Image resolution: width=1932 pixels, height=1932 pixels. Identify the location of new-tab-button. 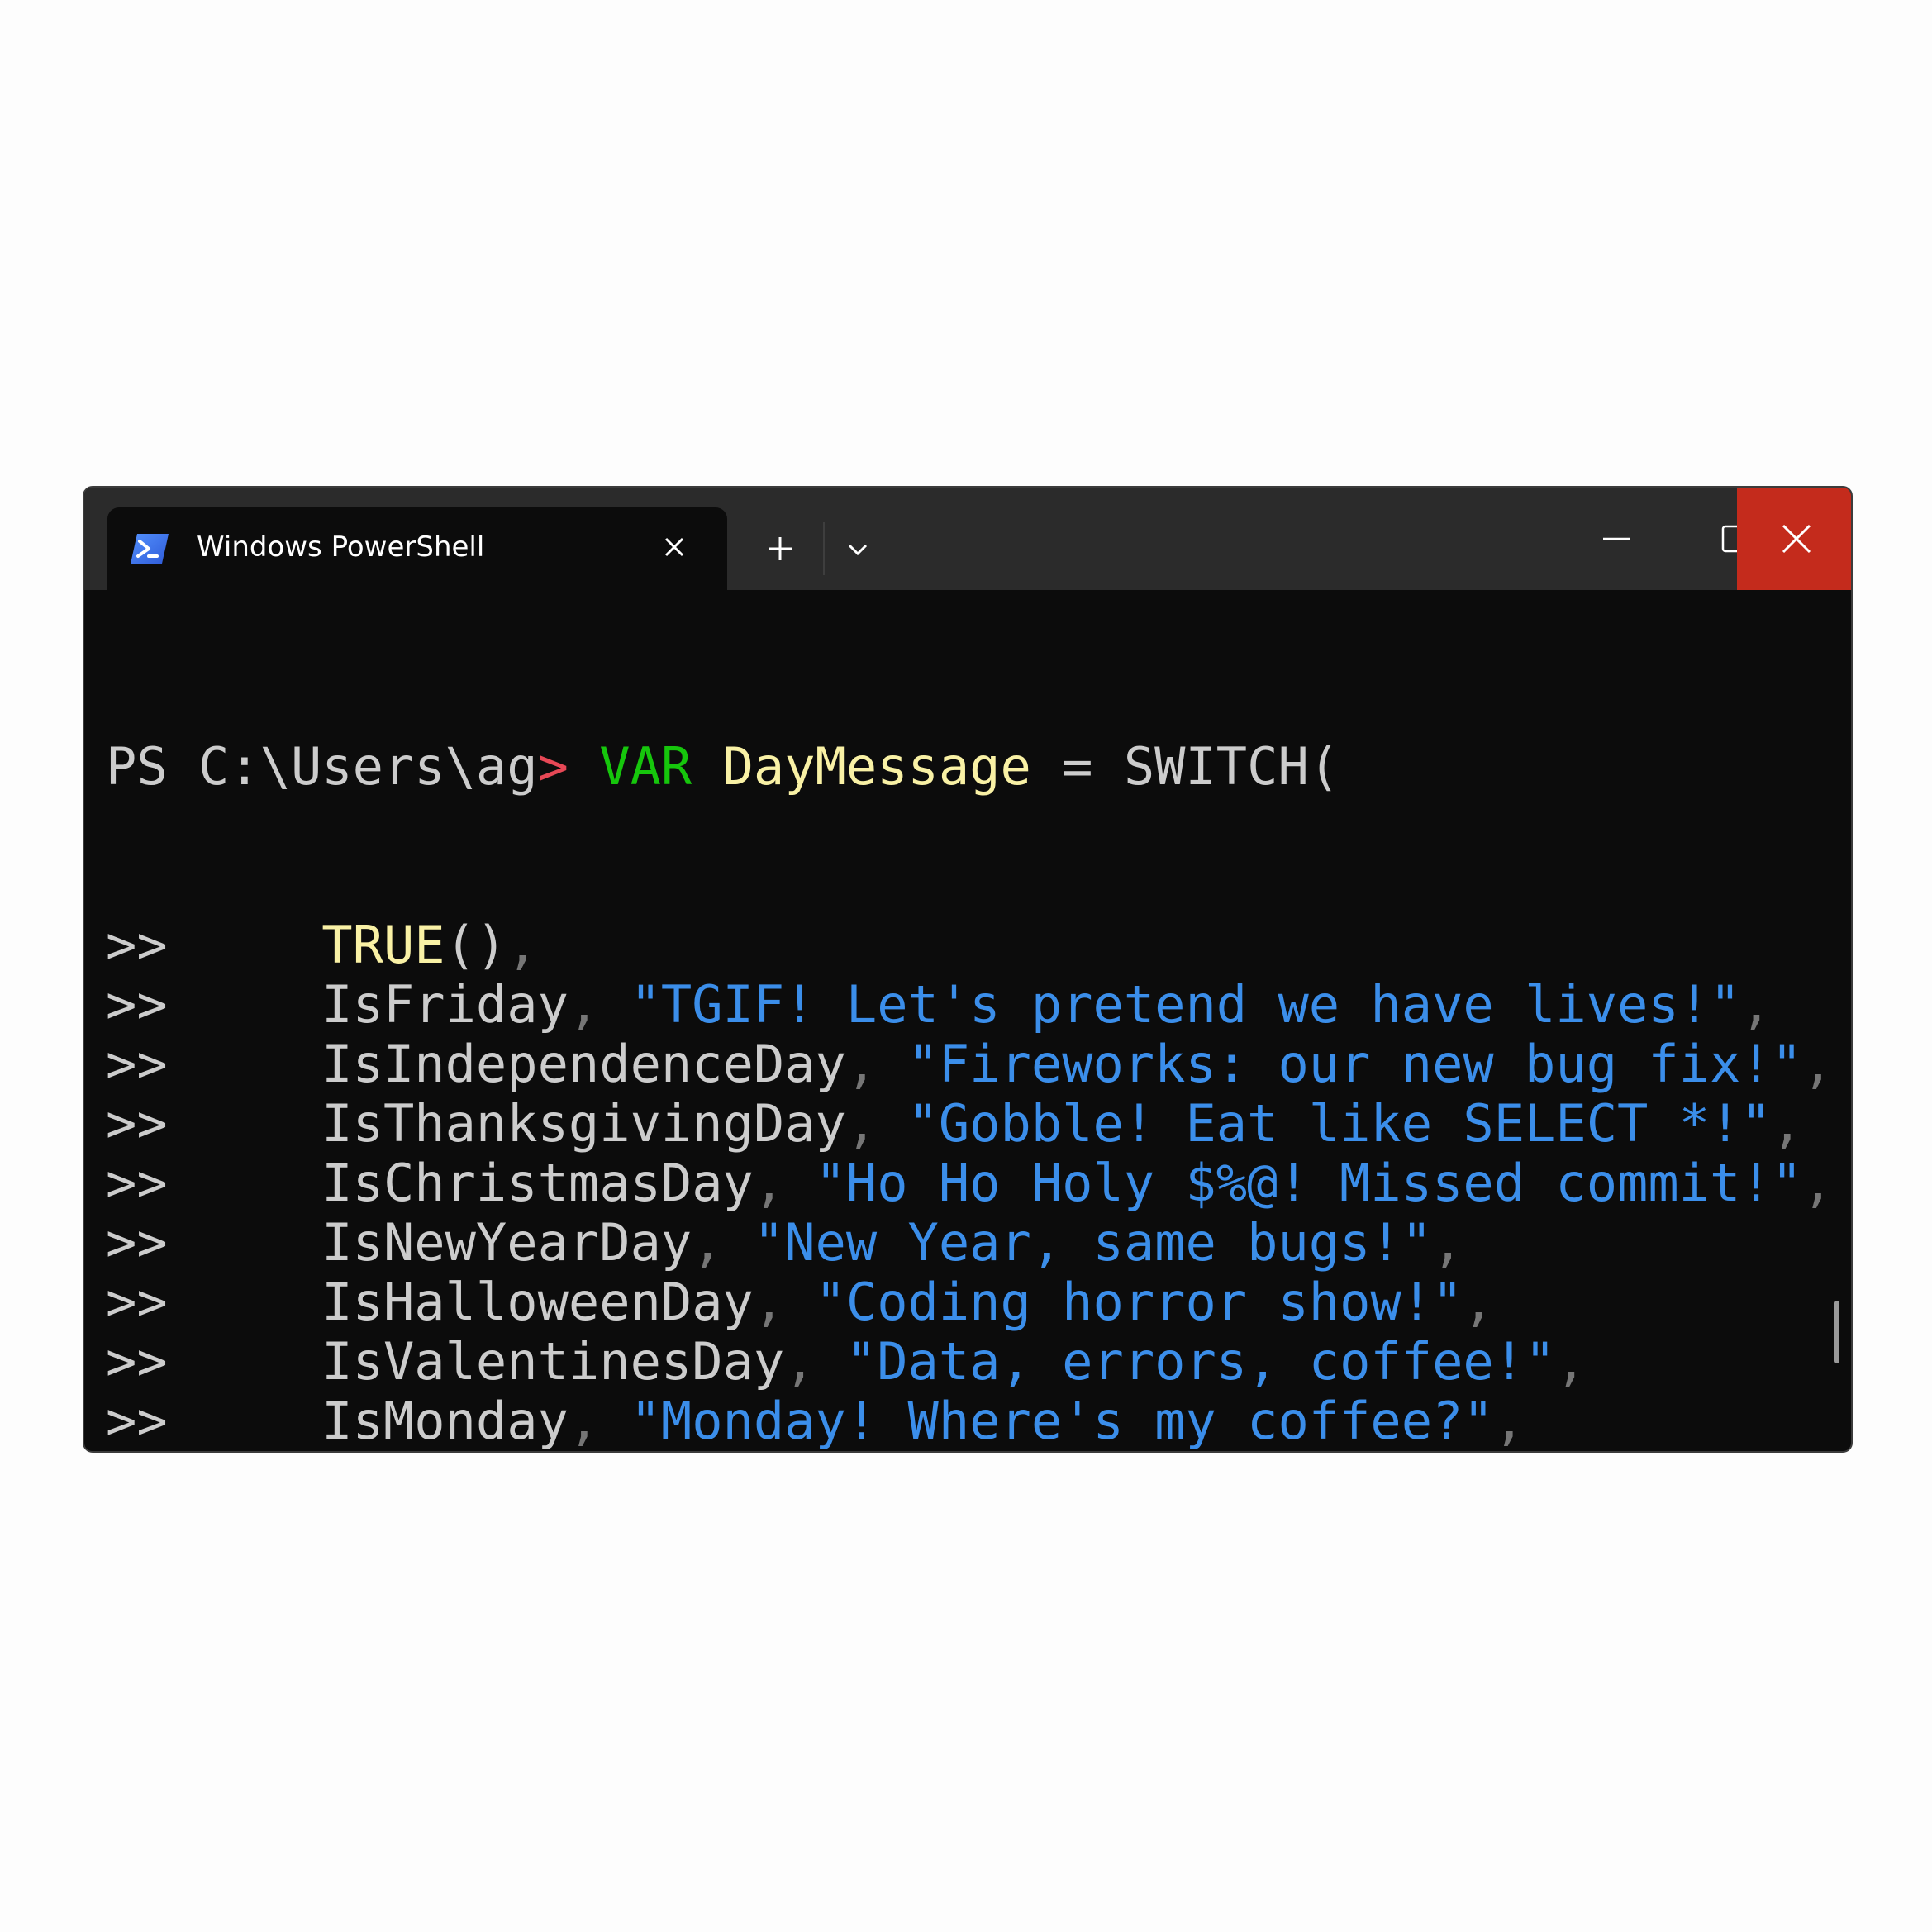
(780, 548).